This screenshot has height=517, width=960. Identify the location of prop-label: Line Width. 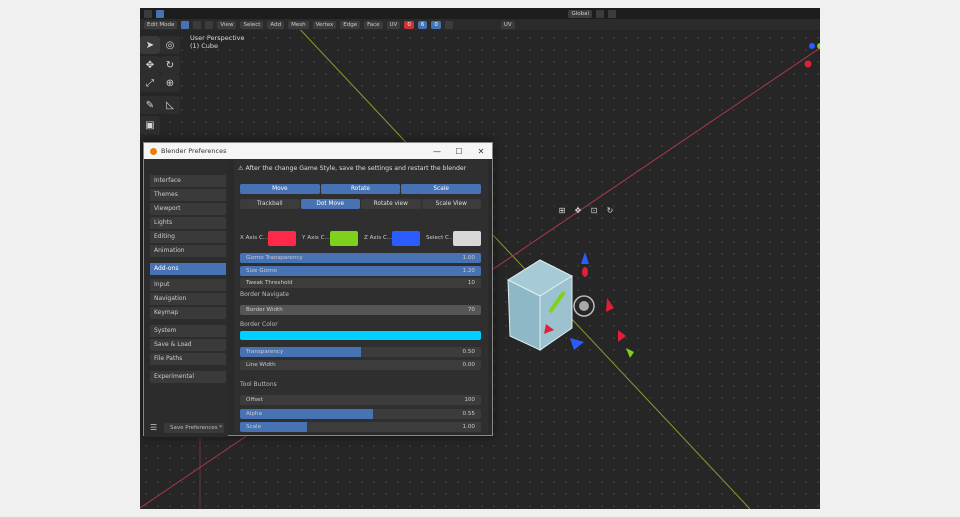
(261, 365).